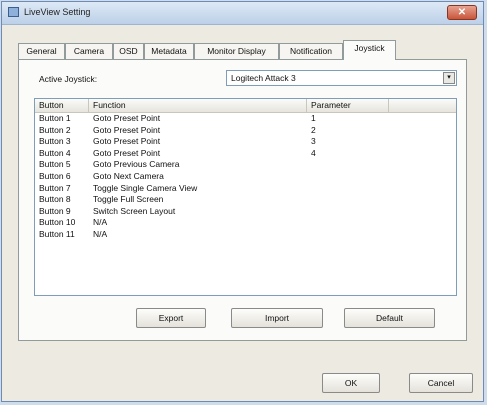 This screenshot has height=405, width=487. What do you see at coordinates (245, 235) in the screenshot?
I see `table-row: Button 11 N/A` at bounding box center [245, 235].